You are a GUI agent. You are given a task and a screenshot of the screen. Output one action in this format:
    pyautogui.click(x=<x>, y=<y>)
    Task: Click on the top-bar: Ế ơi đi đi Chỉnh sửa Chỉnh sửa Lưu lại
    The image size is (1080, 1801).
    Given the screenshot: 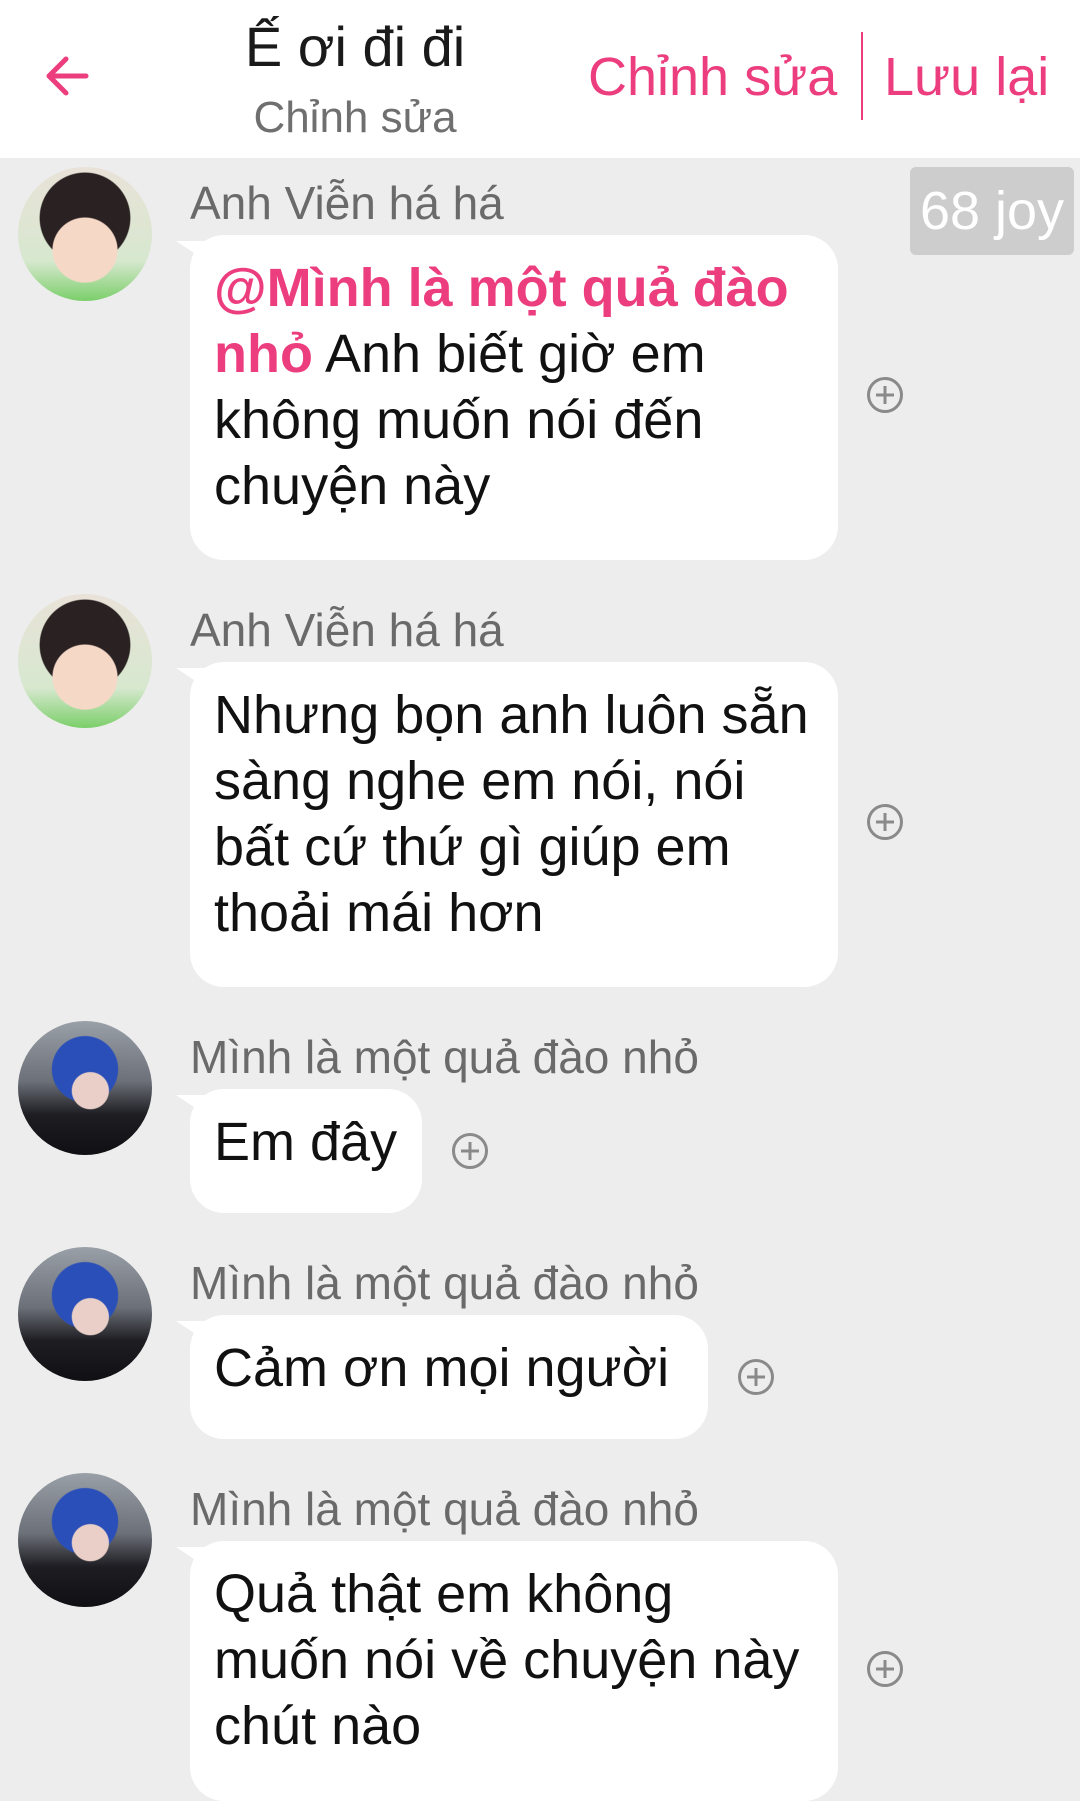 What is the action you would take?
    pyautogui.click(x=540, y=79)
    